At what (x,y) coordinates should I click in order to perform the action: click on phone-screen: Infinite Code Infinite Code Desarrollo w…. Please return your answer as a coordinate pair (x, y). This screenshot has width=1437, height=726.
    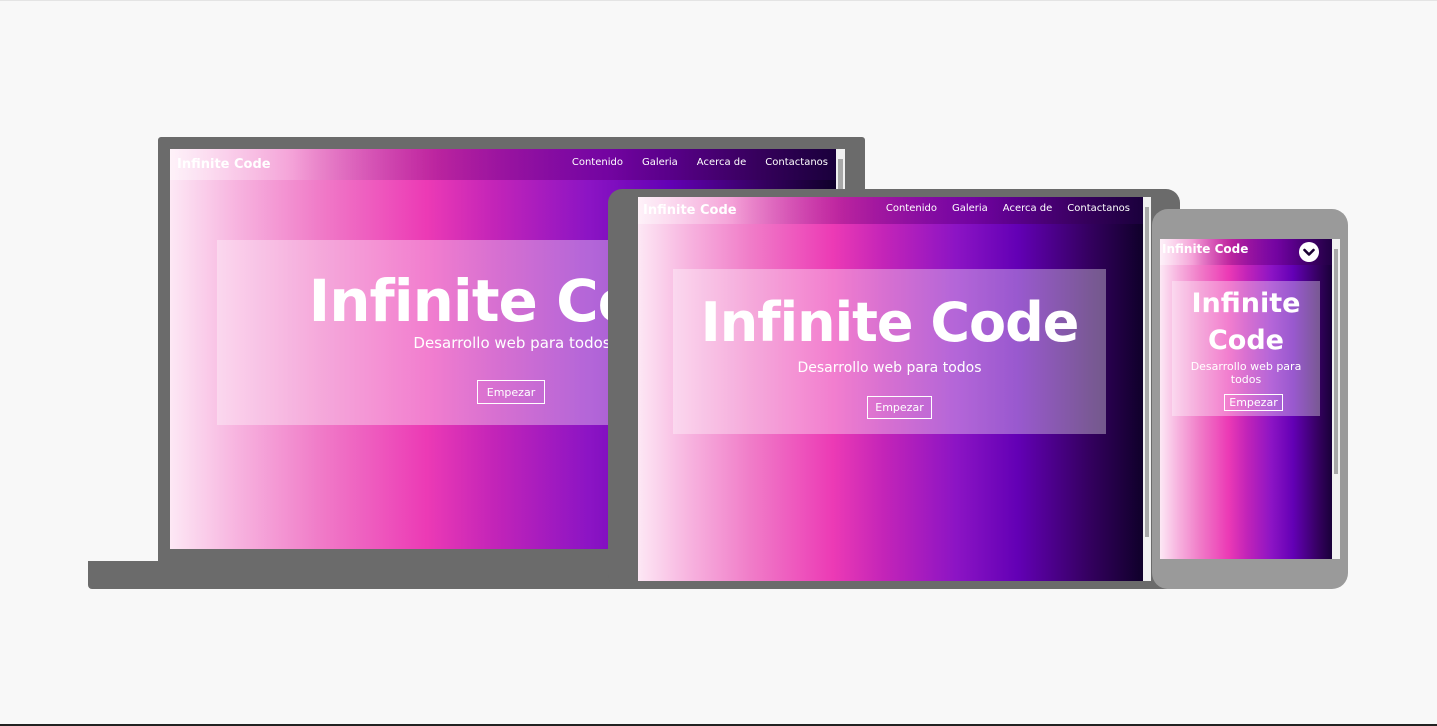
    Looking at the image, I should click on (1250, 399).